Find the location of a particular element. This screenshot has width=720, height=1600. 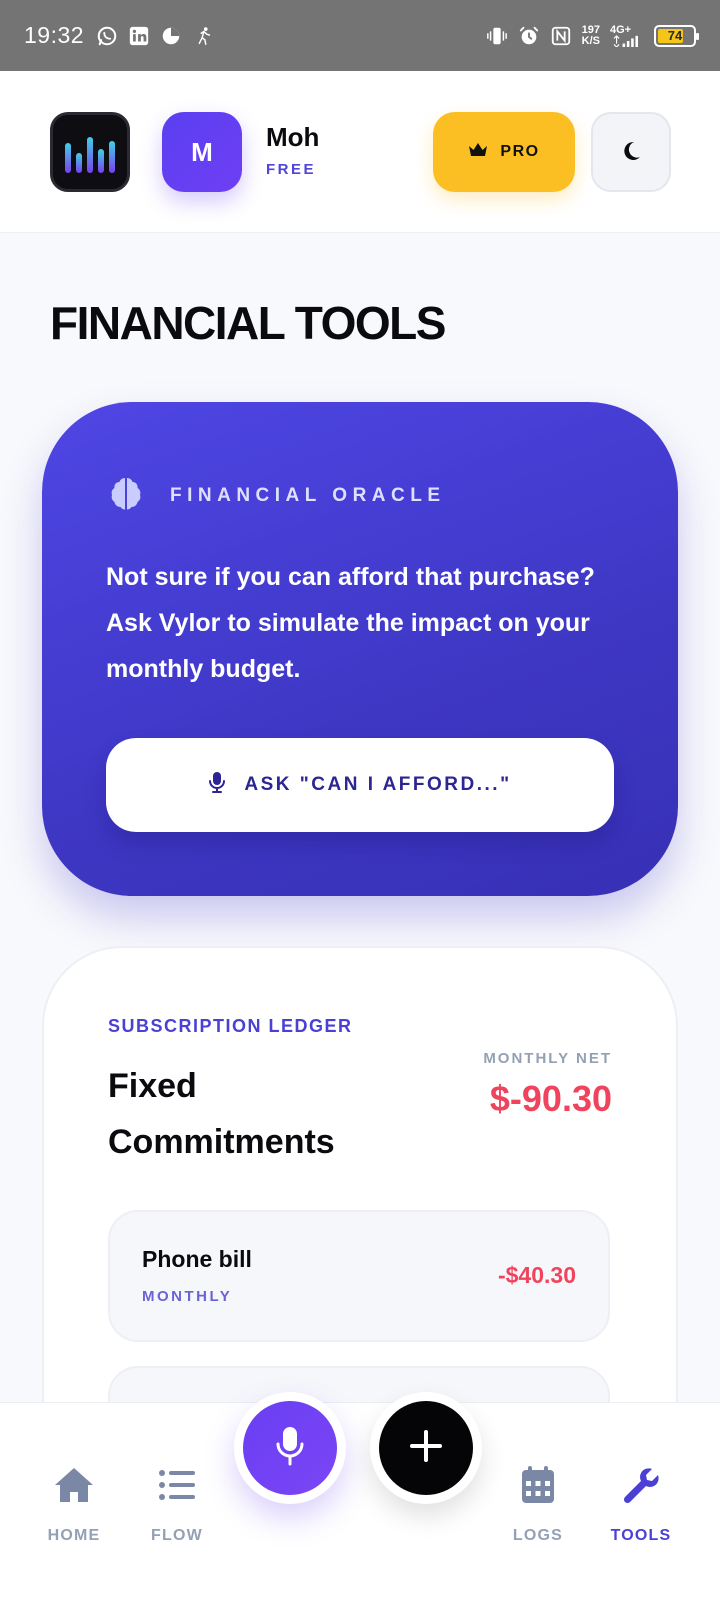

app-logo is located at coordinates (90, 152).